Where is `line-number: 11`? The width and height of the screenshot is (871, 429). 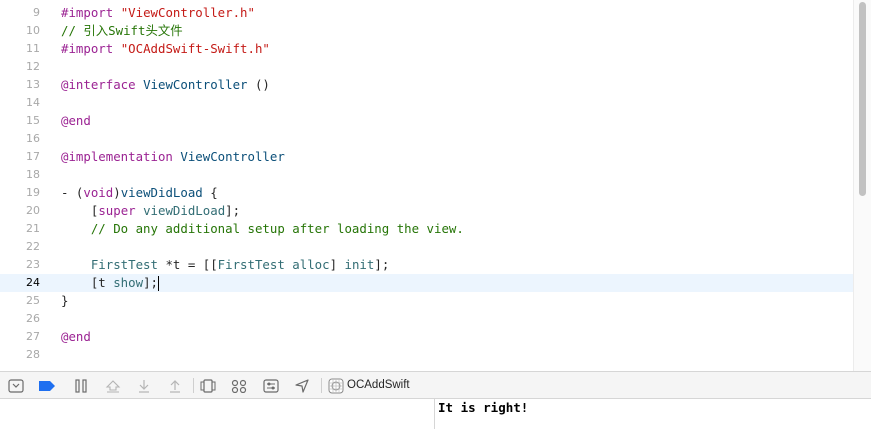 line-number: 11 is located at coordinates (33, 48).